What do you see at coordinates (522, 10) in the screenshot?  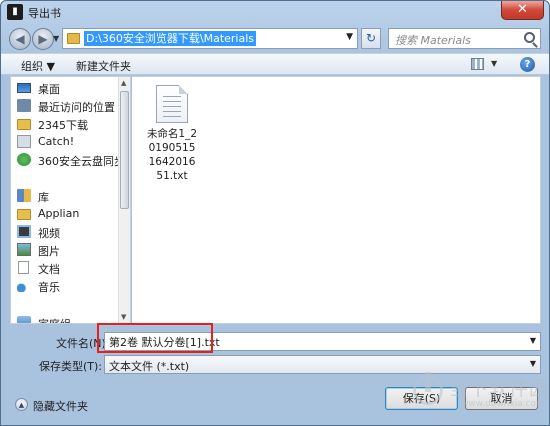 I see `close-button: ✕` at bounding box center [522, 10].